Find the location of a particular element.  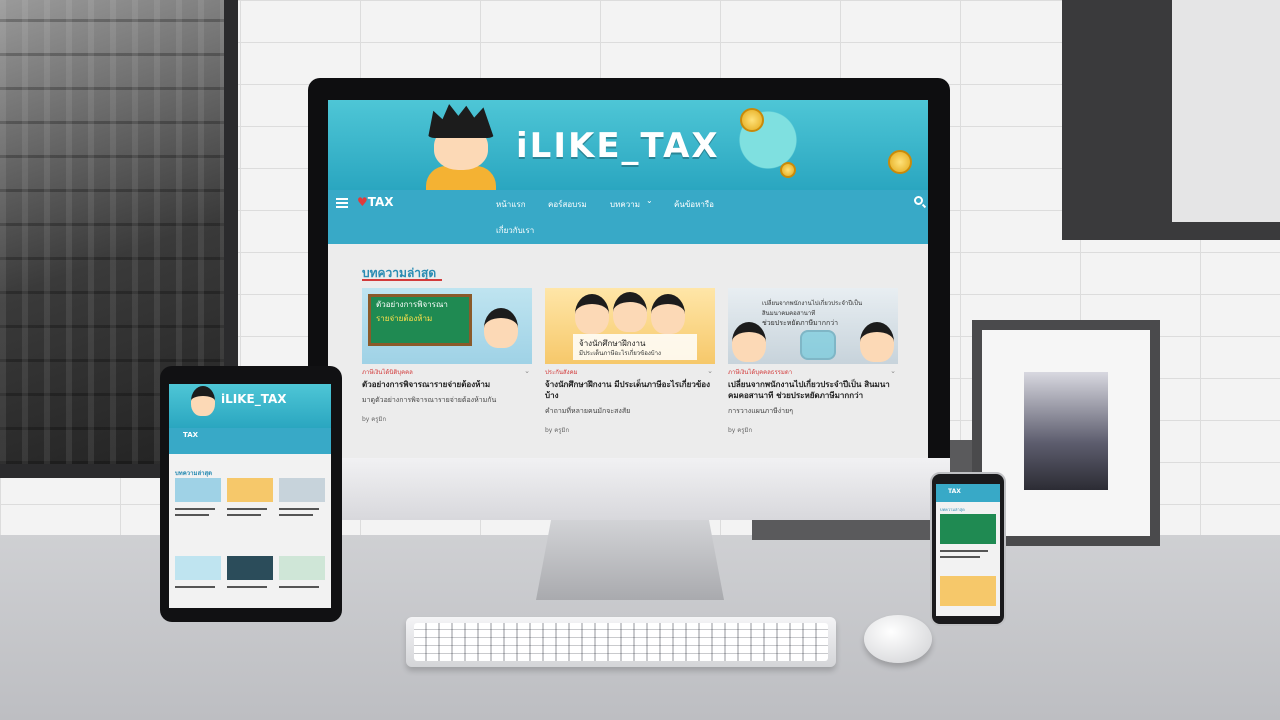

nav-item-articles: บทความ is located at coordinates (625, 204).